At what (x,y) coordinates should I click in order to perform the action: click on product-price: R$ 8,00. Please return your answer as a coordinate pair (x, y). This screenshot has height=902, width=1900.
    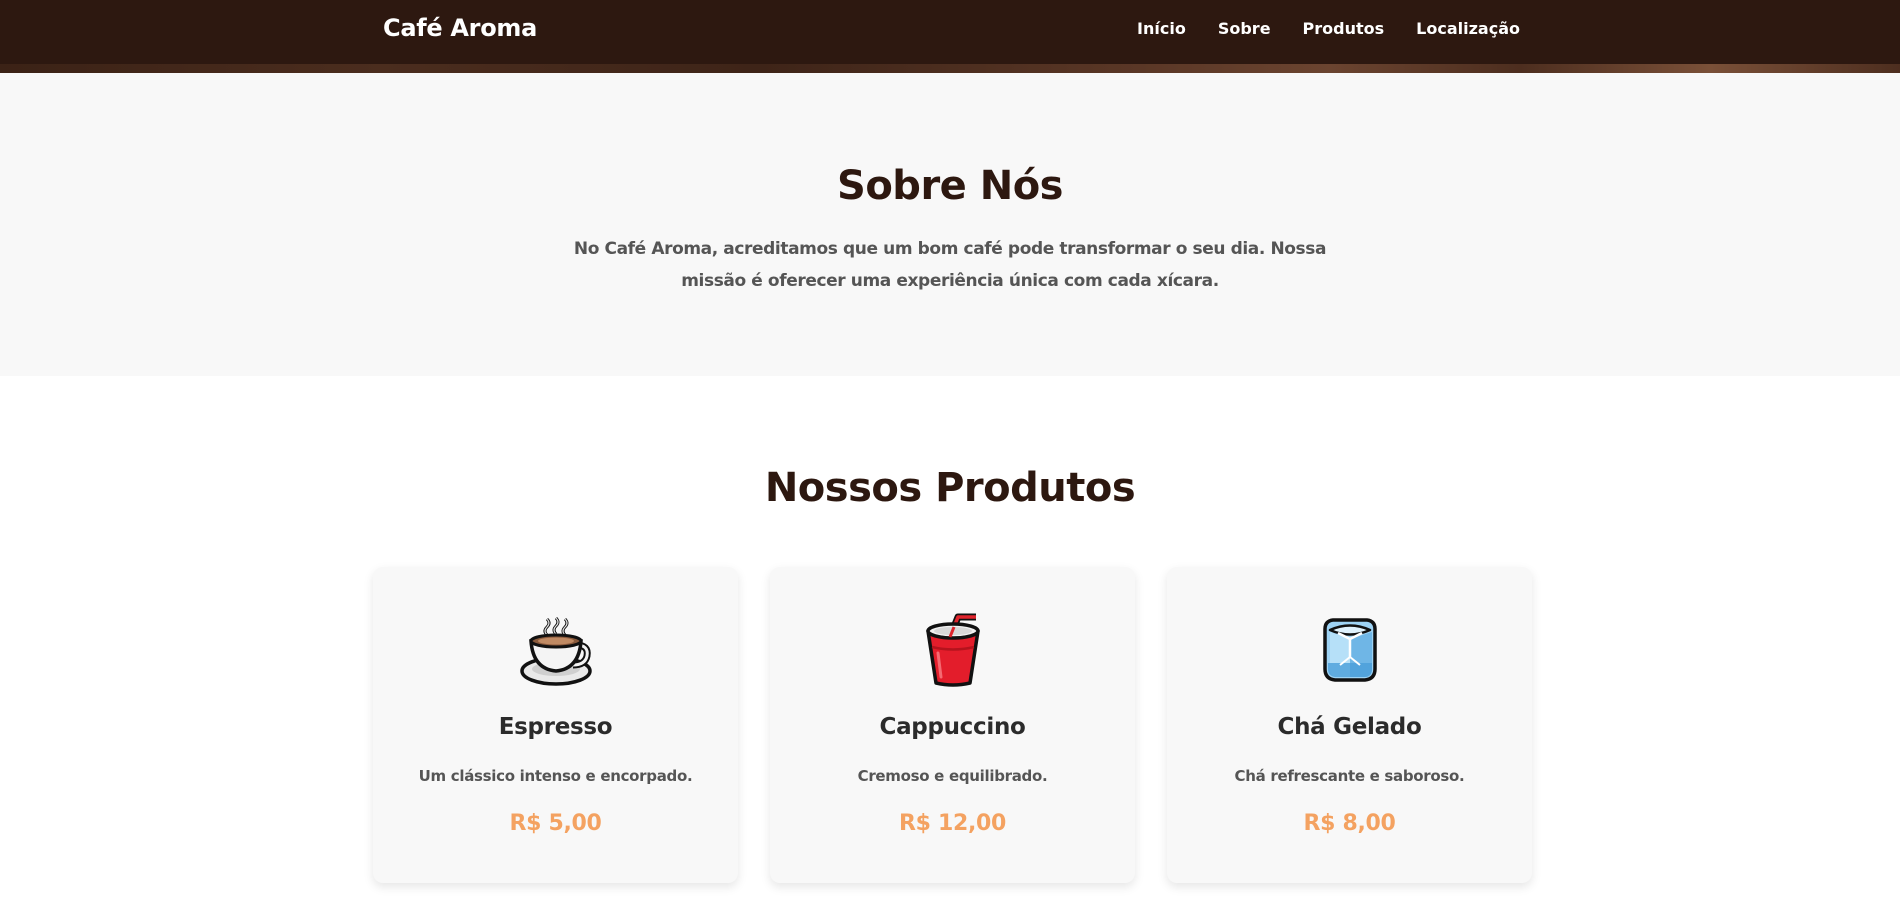
    Looking at the image, I should click on (1349, 823).